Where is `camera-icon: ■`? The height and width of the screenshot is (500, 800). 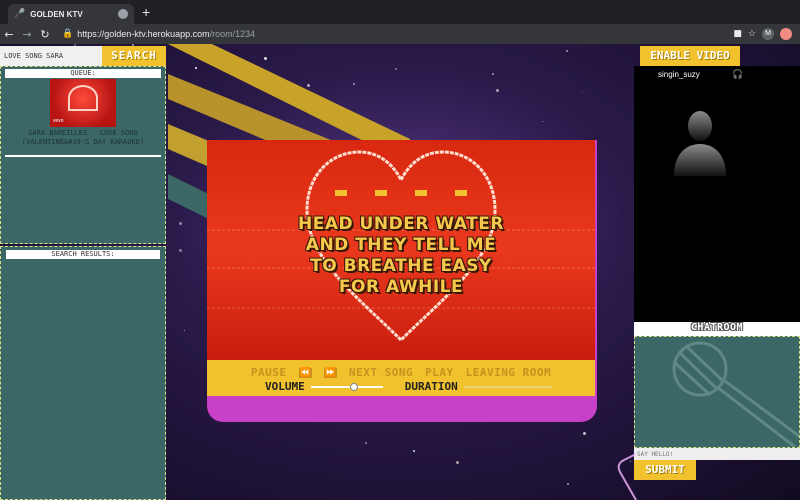 camera-icon: ■ is located at coordinates (737, 34).